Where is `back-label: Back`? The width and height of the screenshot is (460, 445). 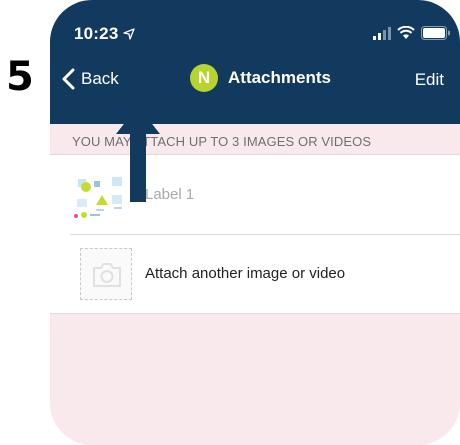 back-label: Back is located at coordinates (100, 78).